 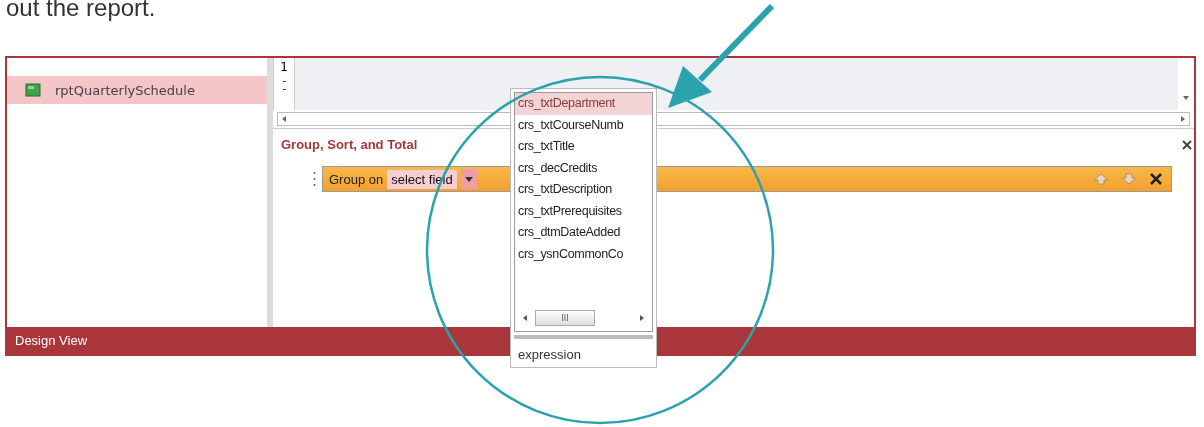 What do you see at coordinates (349, 144) in the screenshot?
I see `section-title: Group, Sort, and Total` at bounding box center [349, 144].